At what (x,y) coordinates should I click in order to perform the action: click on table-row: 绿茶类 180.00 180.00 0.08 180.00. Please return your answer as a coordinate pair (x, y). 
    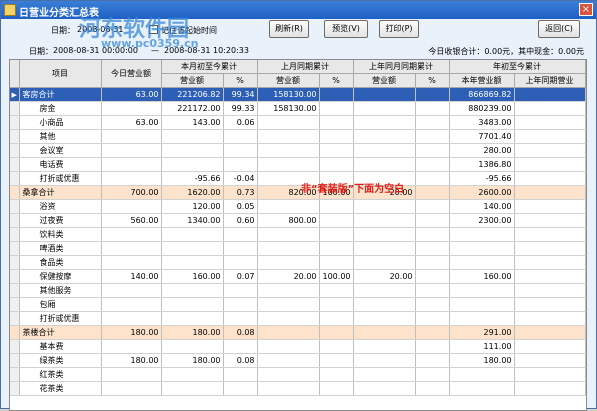
    Looking at the image, I should click on (298, 360).